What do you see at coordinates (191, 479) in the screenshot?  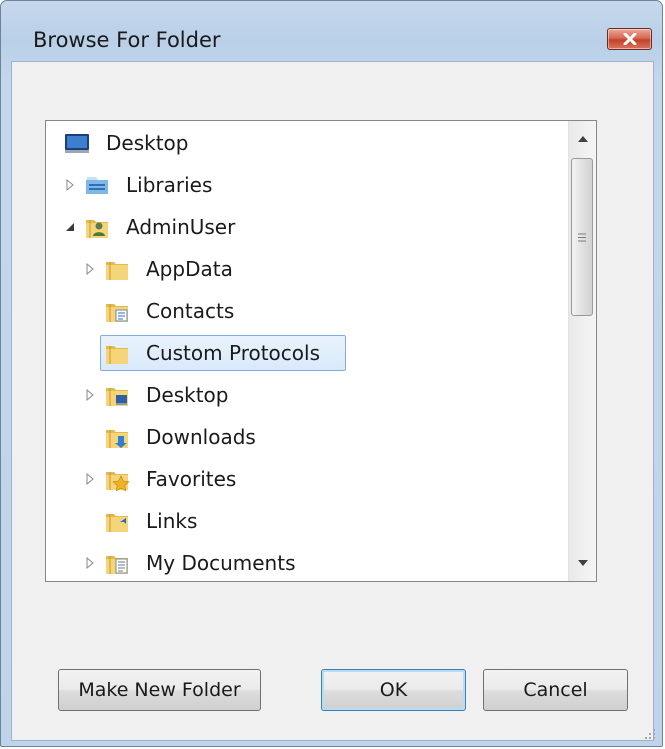 I see `tree-item-label: Favorites` at bounding box center [191, 479].